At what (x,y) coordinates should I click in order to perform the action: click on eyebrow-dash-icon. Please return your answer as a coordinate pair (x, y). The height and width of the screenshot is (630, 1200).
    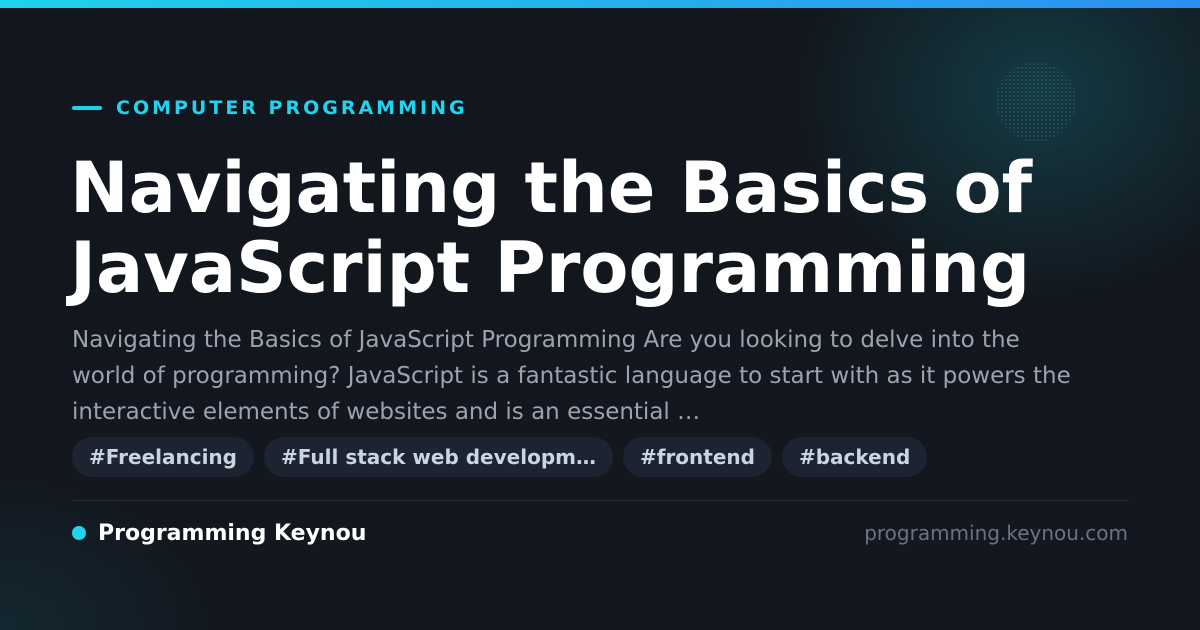
    Looking at the image, I should click on (87, 108).